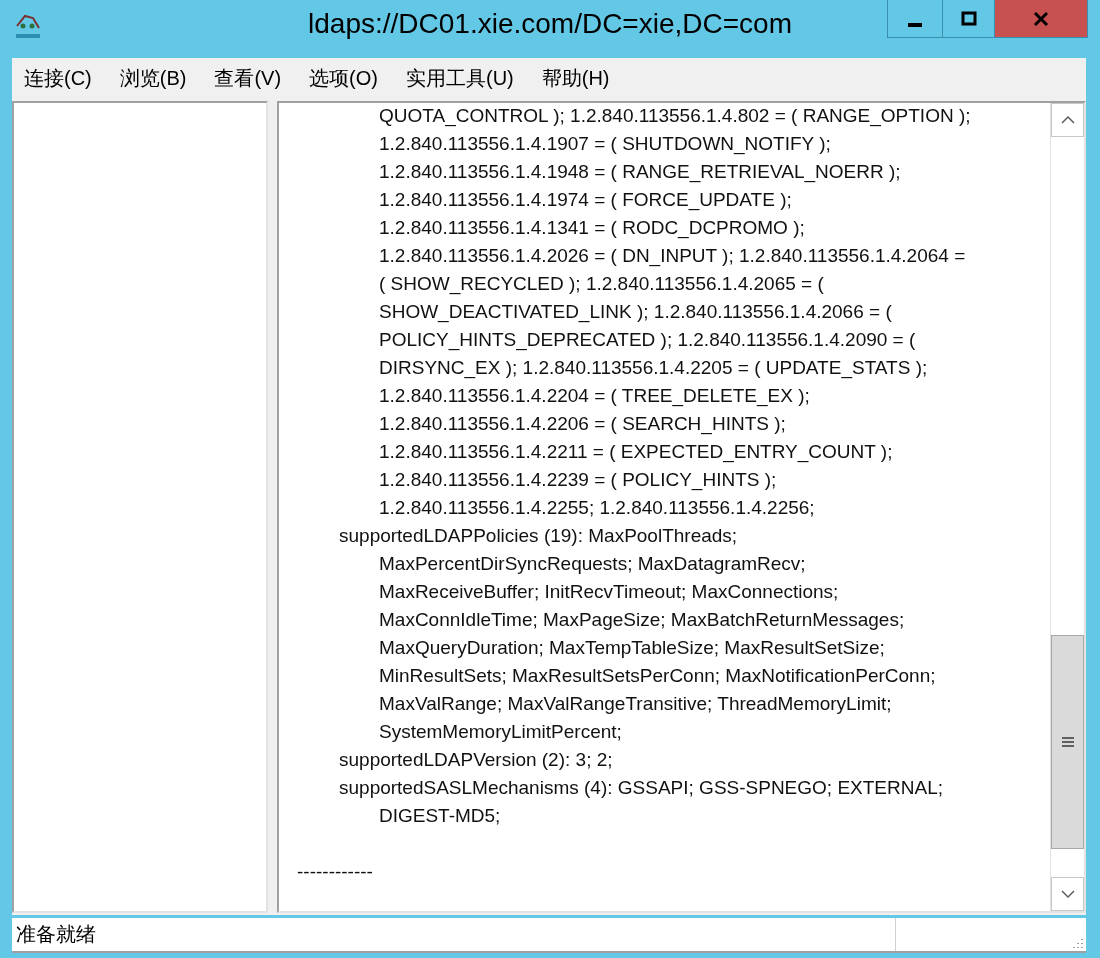  What do you see at coordinates (55, 934) in the screenshot?
I see `status-text: 准备就绪` at bounding box center [55, 934].